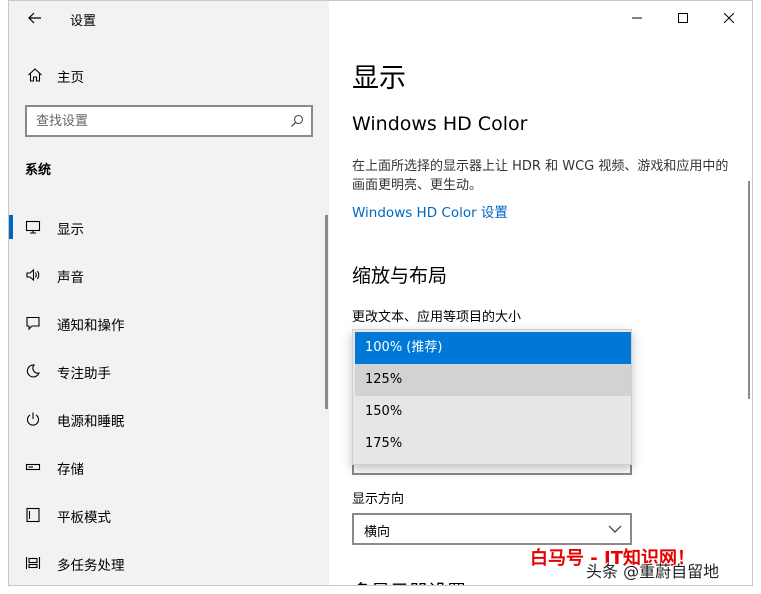  What do you see at coordinates (169, 275) in the screenshot?
I see `sidebar-item-sound: 声音` at bounding box center [169, 275].